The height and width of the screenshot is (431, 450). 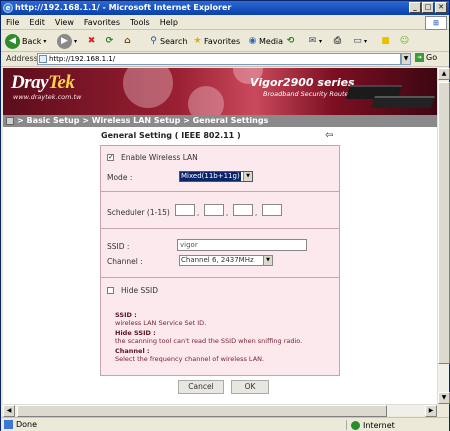 What do you see at coordinates (226, 260) in the screenshot?
I see `channel-select: Channel 6, 2437MHz ▼` at bounding box center [226, 260].